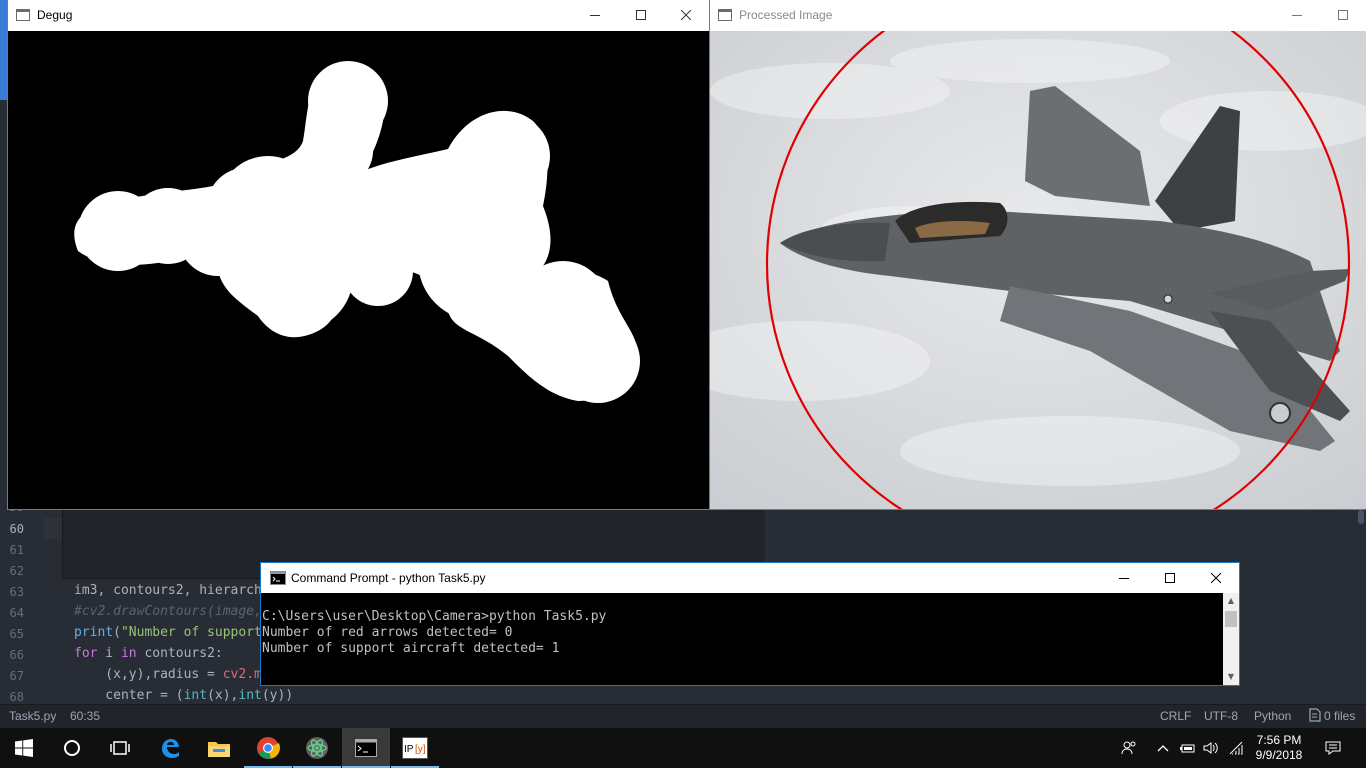  What do you see at coordinates (1231, 619) in the screenshot?
I see `scrollbar-thumb` at bounding box center [1231, 619].